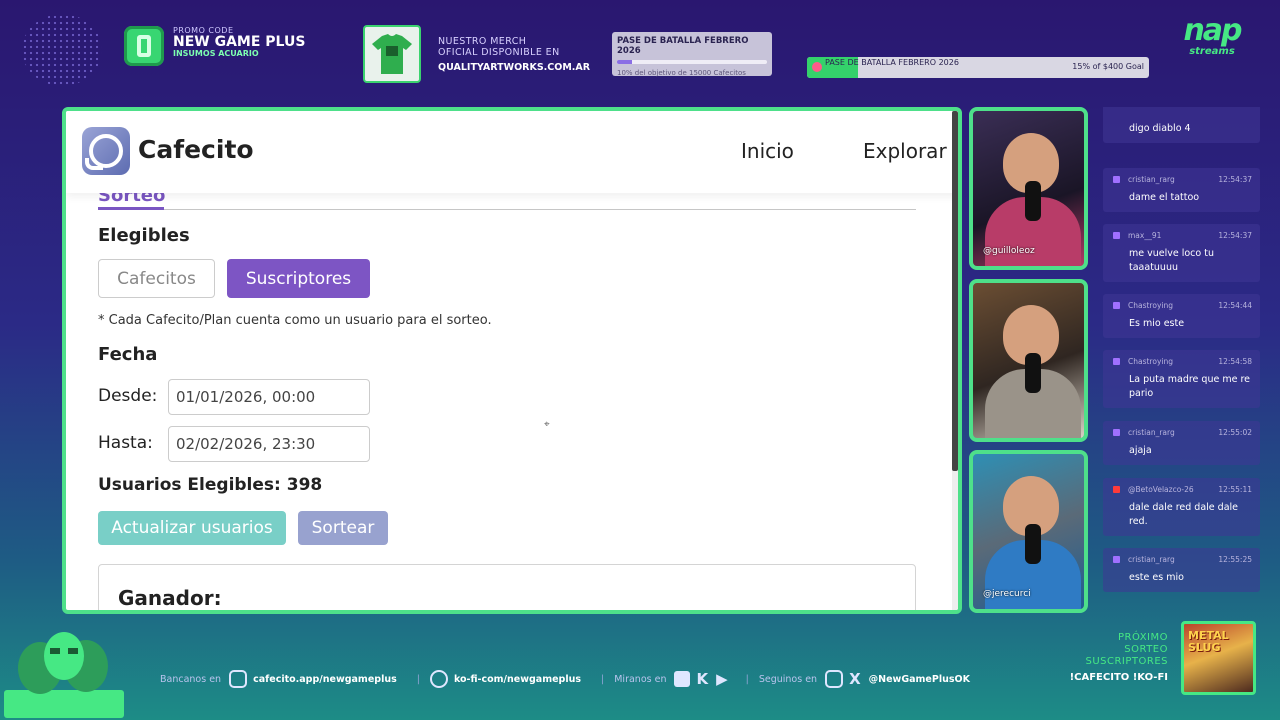 The width and height of the screenshot is (1280, 720). Describe the element at coordinates (1145, 235) in the screenshot. I see `chat-username: max__91` at that location.